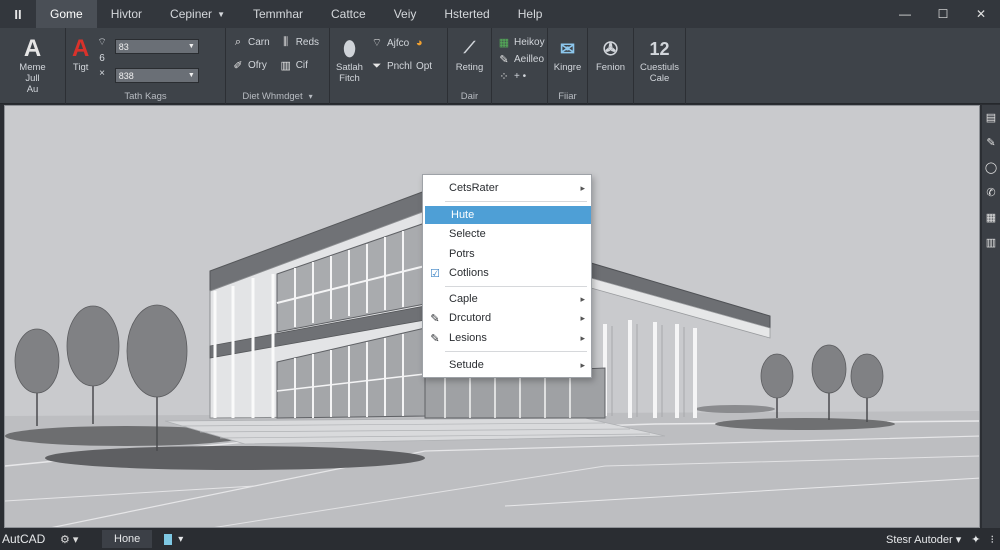  I want to click on tool-label: Ofry, so click(257, 65).